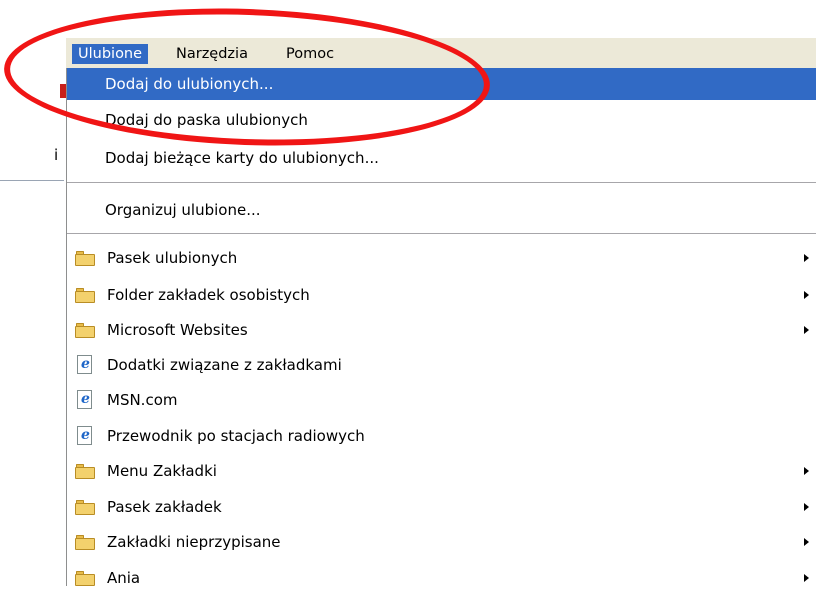 This screenshot has width=816, height=594. I want to click on background-divider, so click(32, 180).